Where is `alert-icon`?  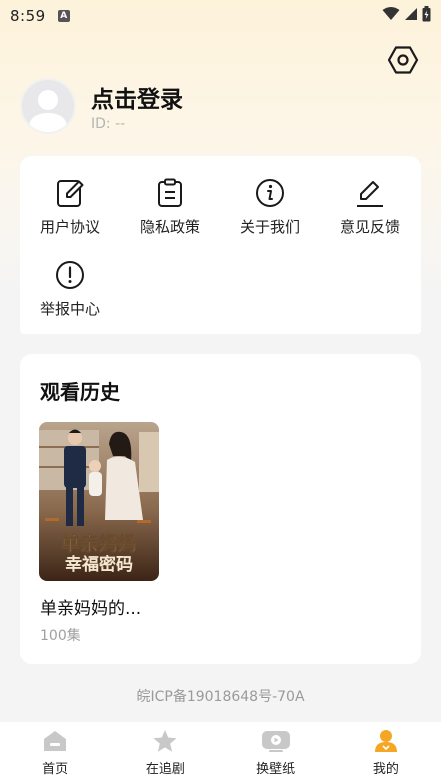
alert-icon is located at coordinates (70, 275).